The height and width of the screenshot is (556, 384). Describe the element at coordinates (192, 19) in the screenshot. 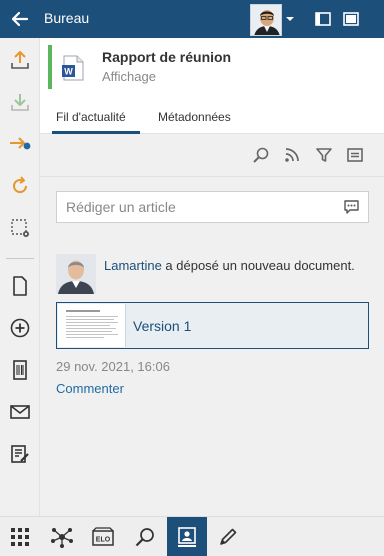

I see `top-bar: Bureau` at that location.